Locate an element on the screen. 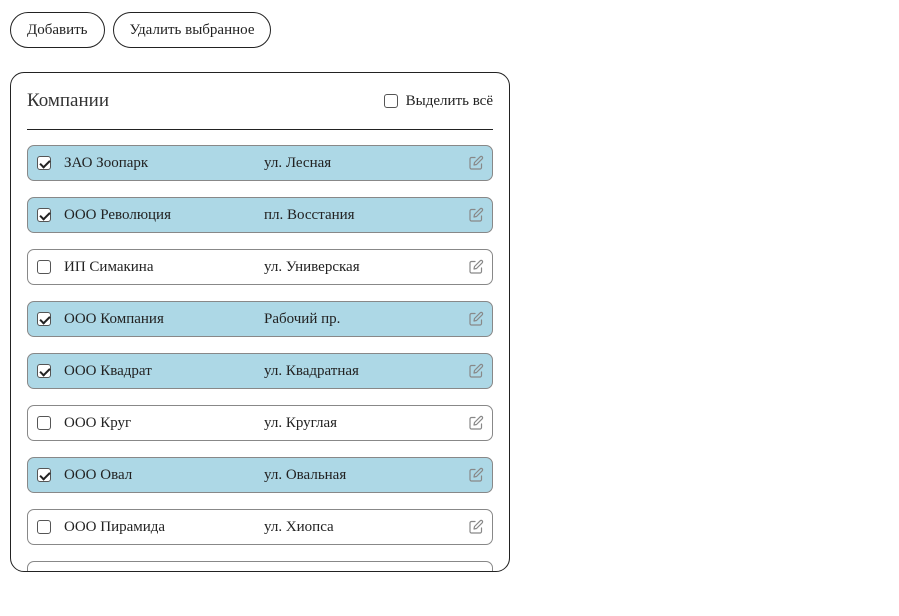 The image size is (899, 616). company-address: ул. Хиопса is located at coordinates (299, 526).